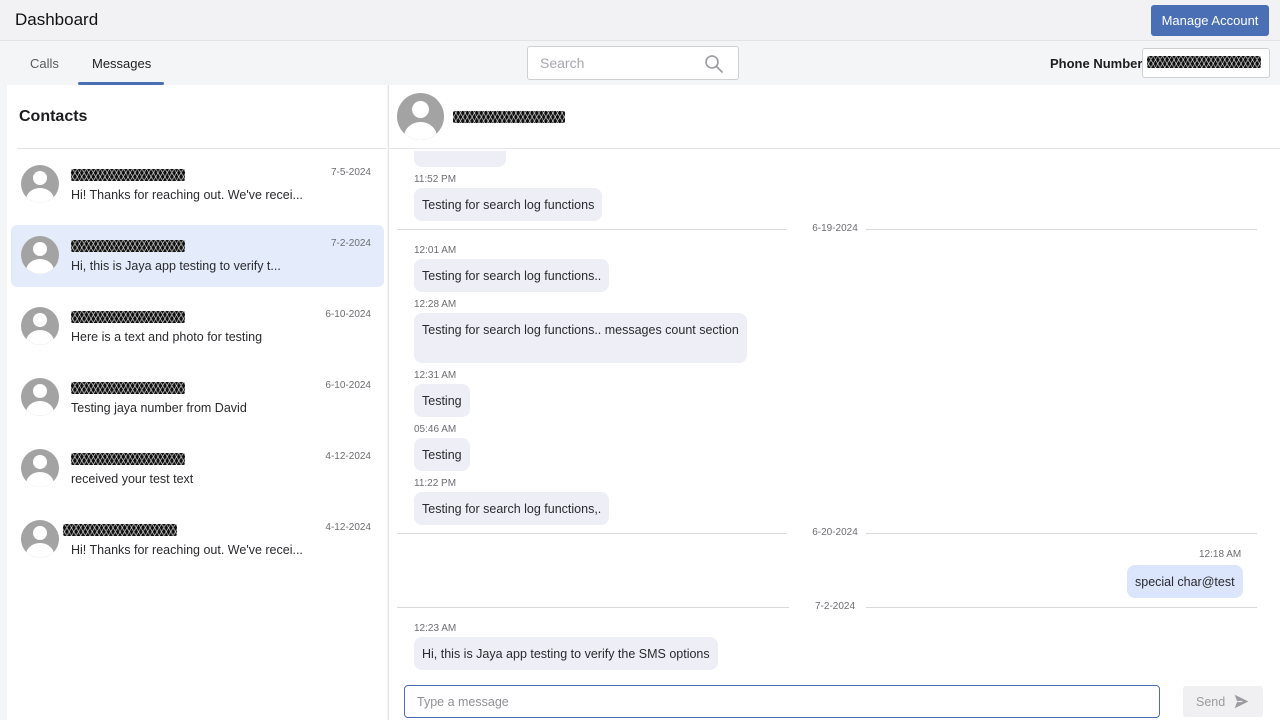 Image resolution: width=1280 pixels, height=720 pixels. Describe the element at coordinates (435, 179) in the screenshot. I see `message-time: 11:52 PM` at that location.